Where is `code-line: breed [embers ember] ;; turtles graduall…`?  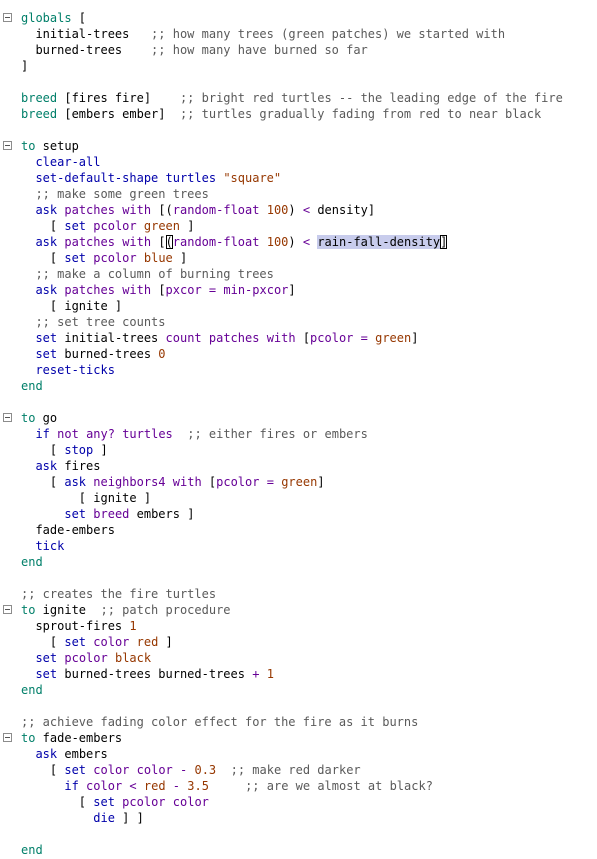
code-line: breed [embers ember] ;; turtles graduall… is located at coordinates (298, 114).